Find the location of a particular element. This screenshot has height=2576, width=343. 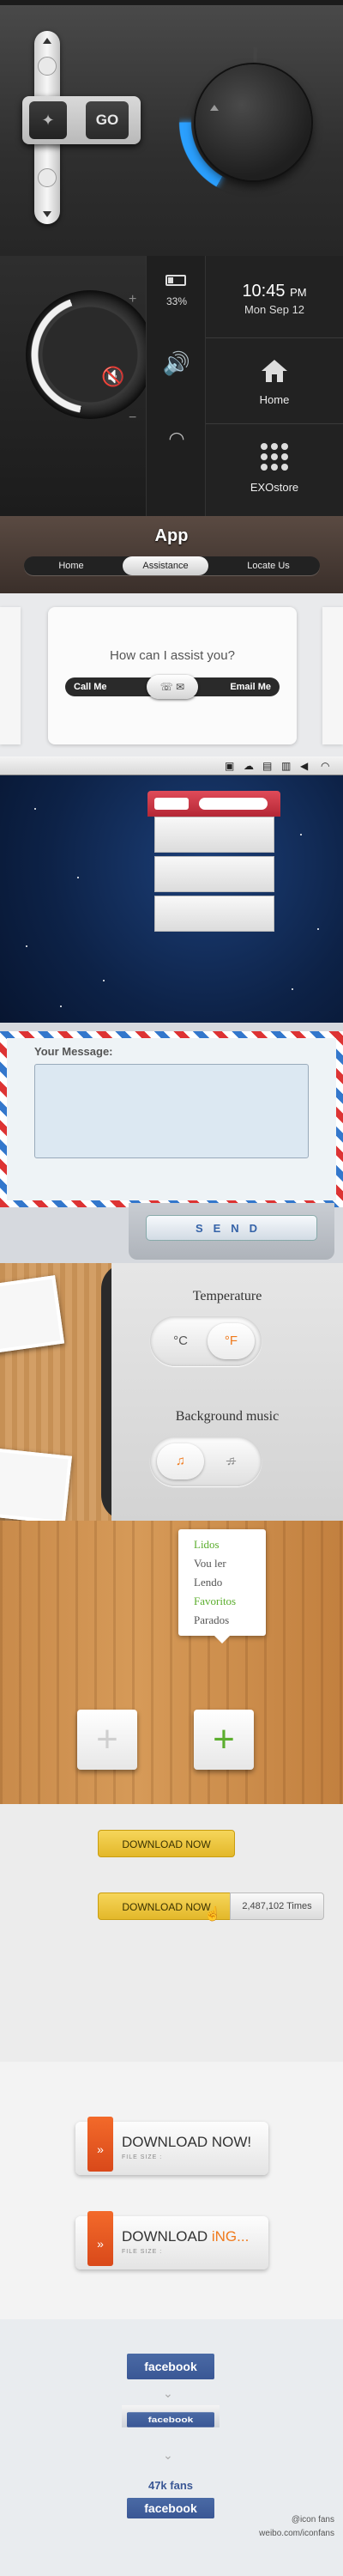

message-textarea is located at coordinates (171, 1111).